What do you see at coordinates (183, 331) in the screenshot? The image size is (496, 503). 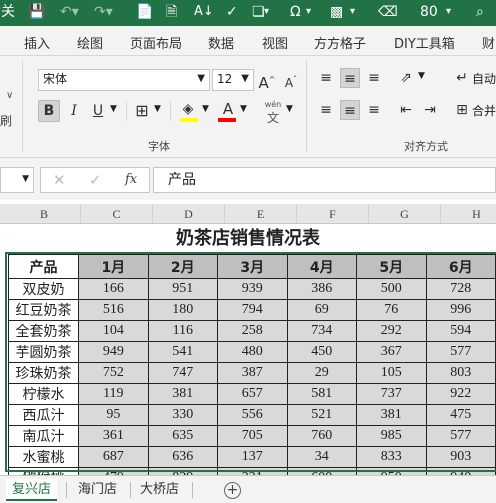 I see `sales-value-cell: 116` at bounding box center [183, 331].